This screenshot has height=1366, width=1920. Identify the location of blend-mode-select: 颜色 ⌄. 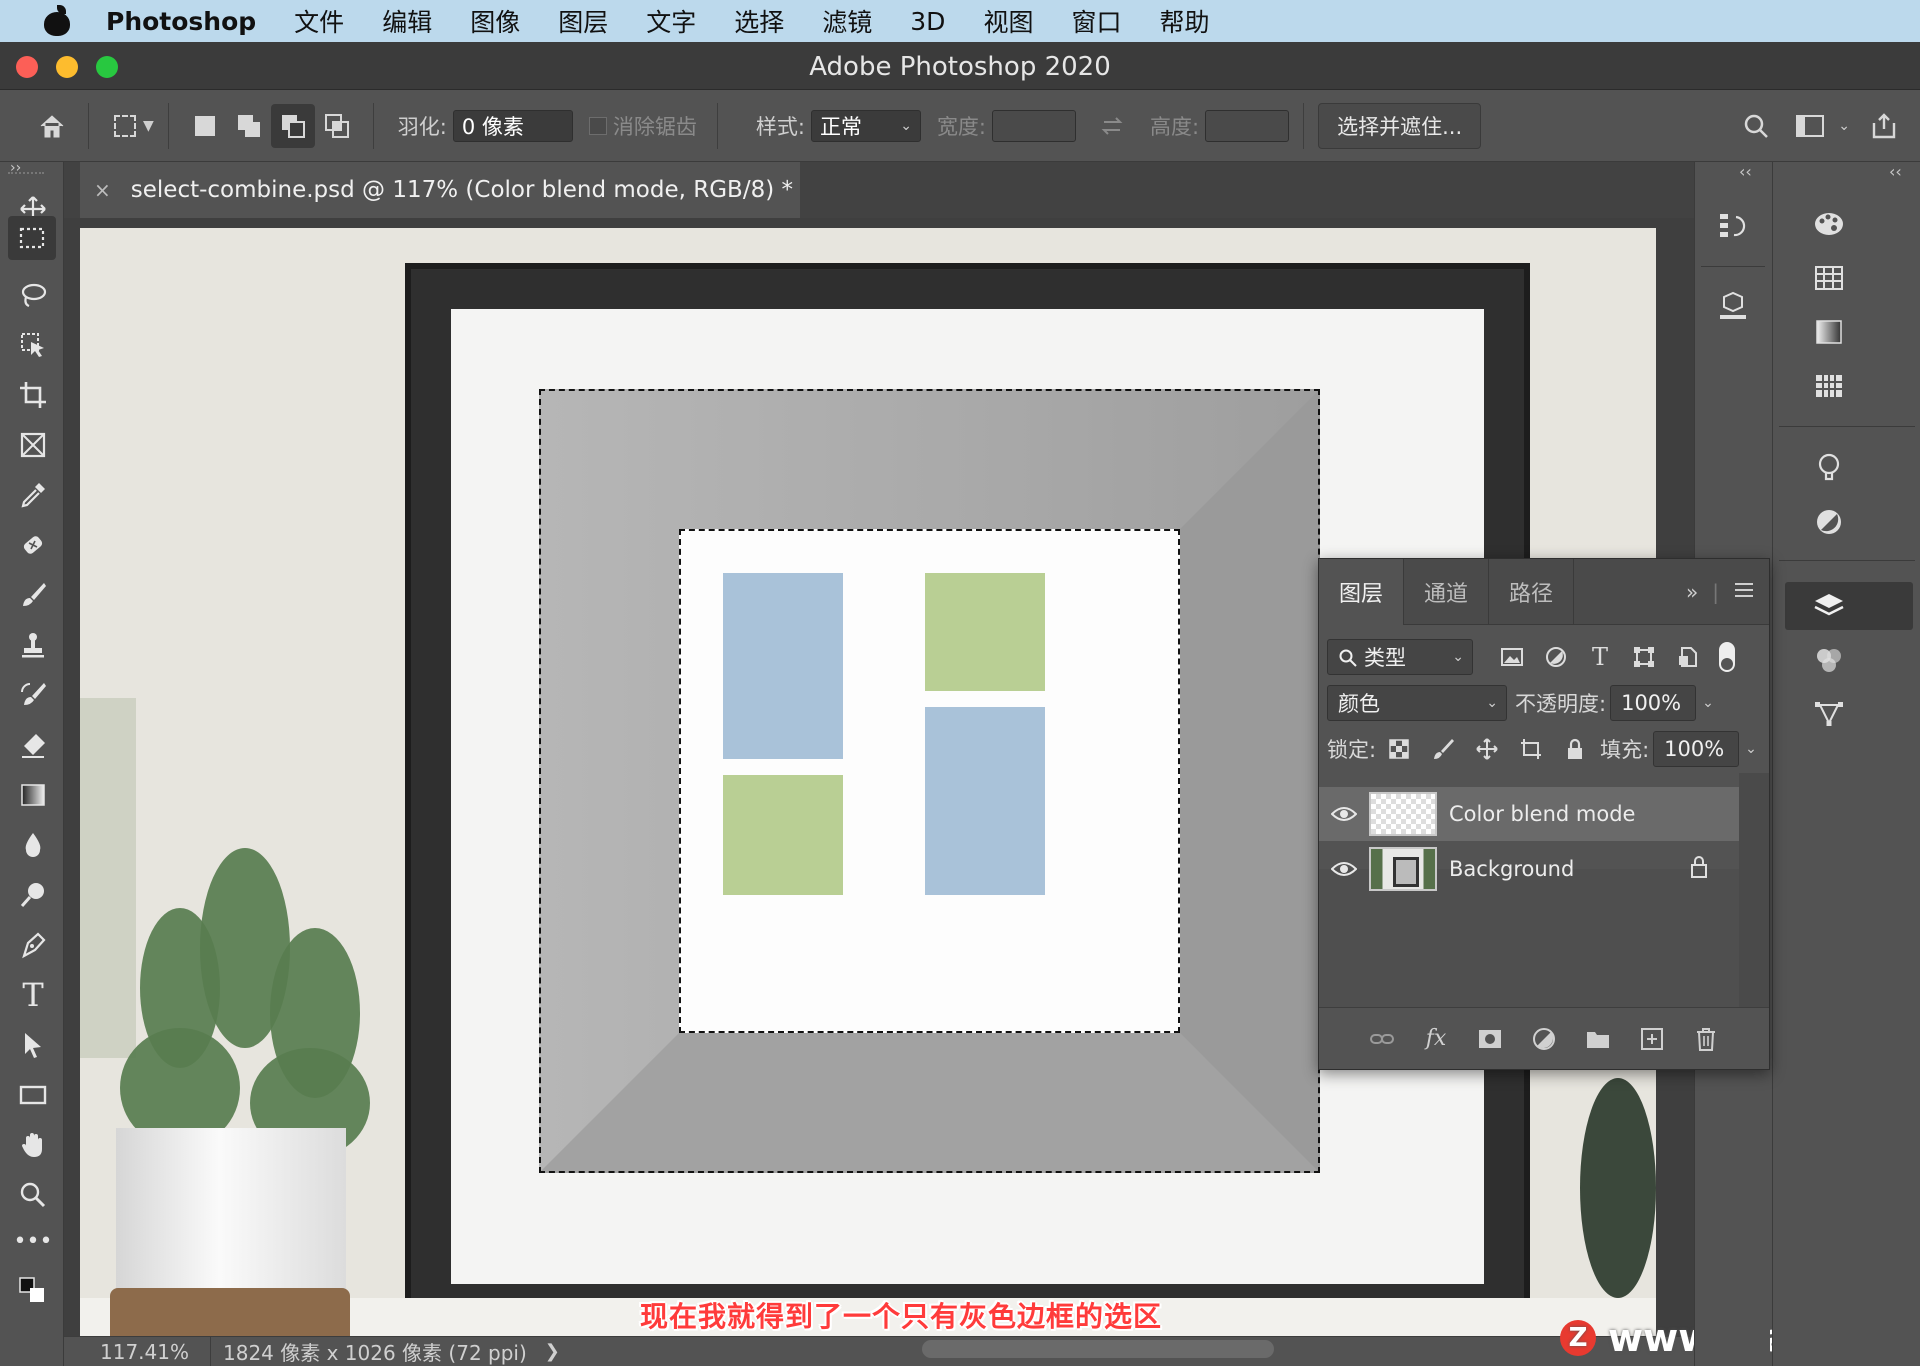
(1417, 703).